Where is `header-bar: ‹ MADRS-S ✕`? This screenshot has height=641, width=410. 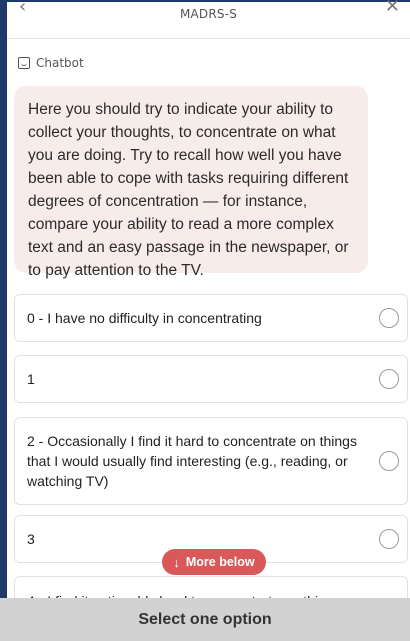 header-bar: ‹ MADRS-S ✕ is located at coordinates (208, 19).